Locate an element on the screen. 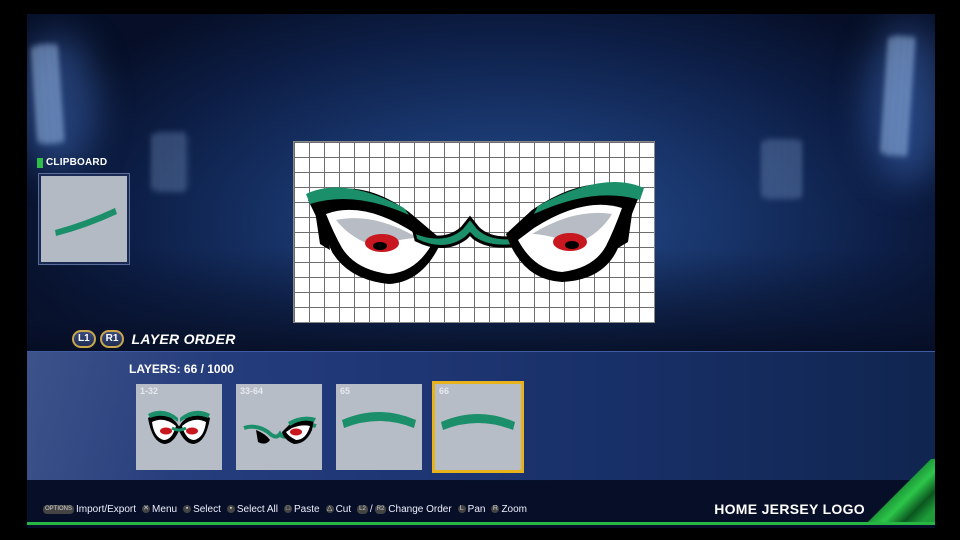 This screenshot has width=960, height=540. hint-import-export: OPTIONS Import/Export is located at coordinates (89, 509).